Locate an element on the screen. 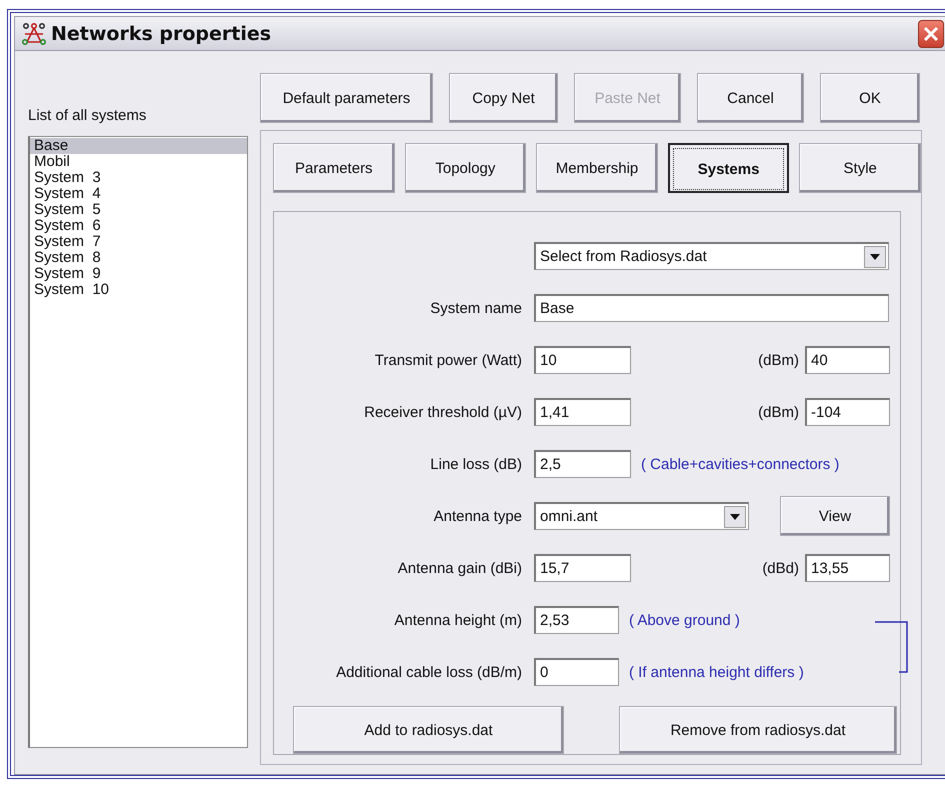 The width and height of the screenshot is (945, 788). tab: Membership is located at coordinates (597, 168).